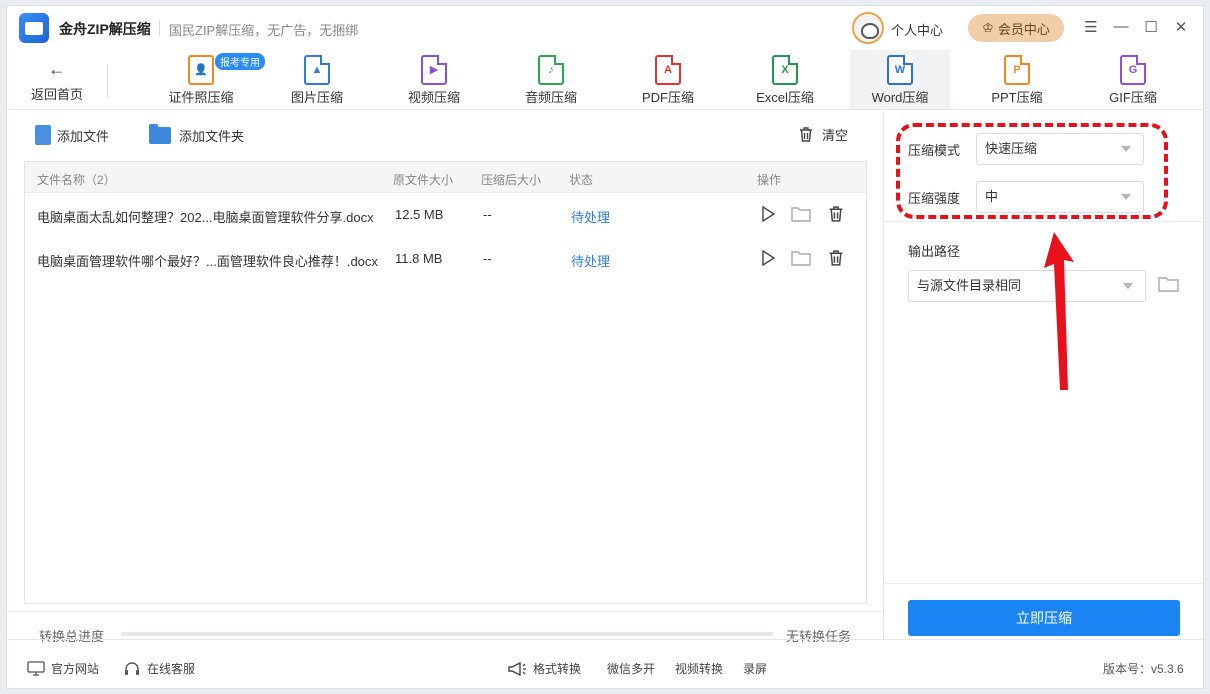 The image size is (1210, 694). I want to click on tool-pdf-file: A PDF压缩, so click(668, 79).